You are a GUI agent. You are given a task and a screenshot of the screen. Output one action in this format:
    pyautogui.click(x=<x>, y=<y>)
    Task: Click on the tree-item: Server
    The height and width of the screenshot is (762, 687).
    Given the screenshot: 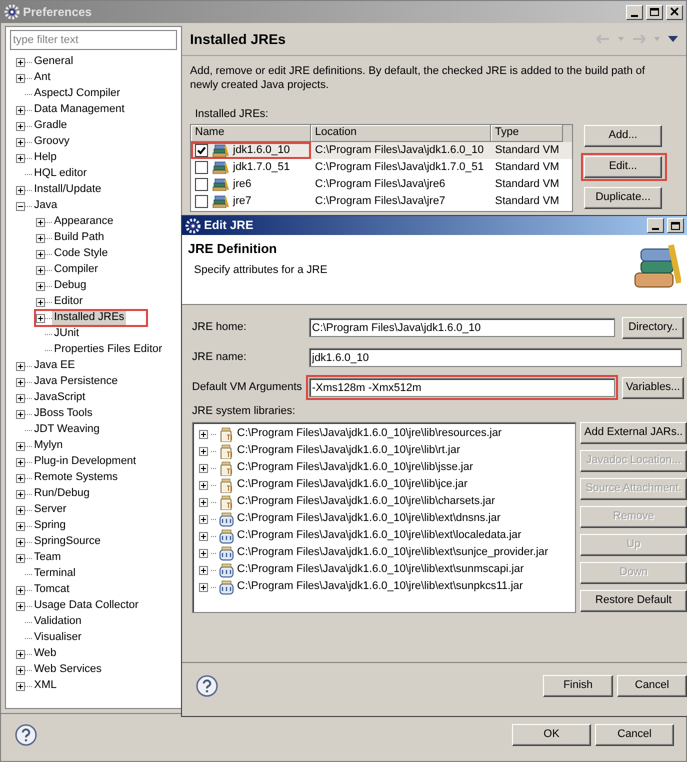 What is the action you would take?
    pyautogui.click(x=50, y=510)
    